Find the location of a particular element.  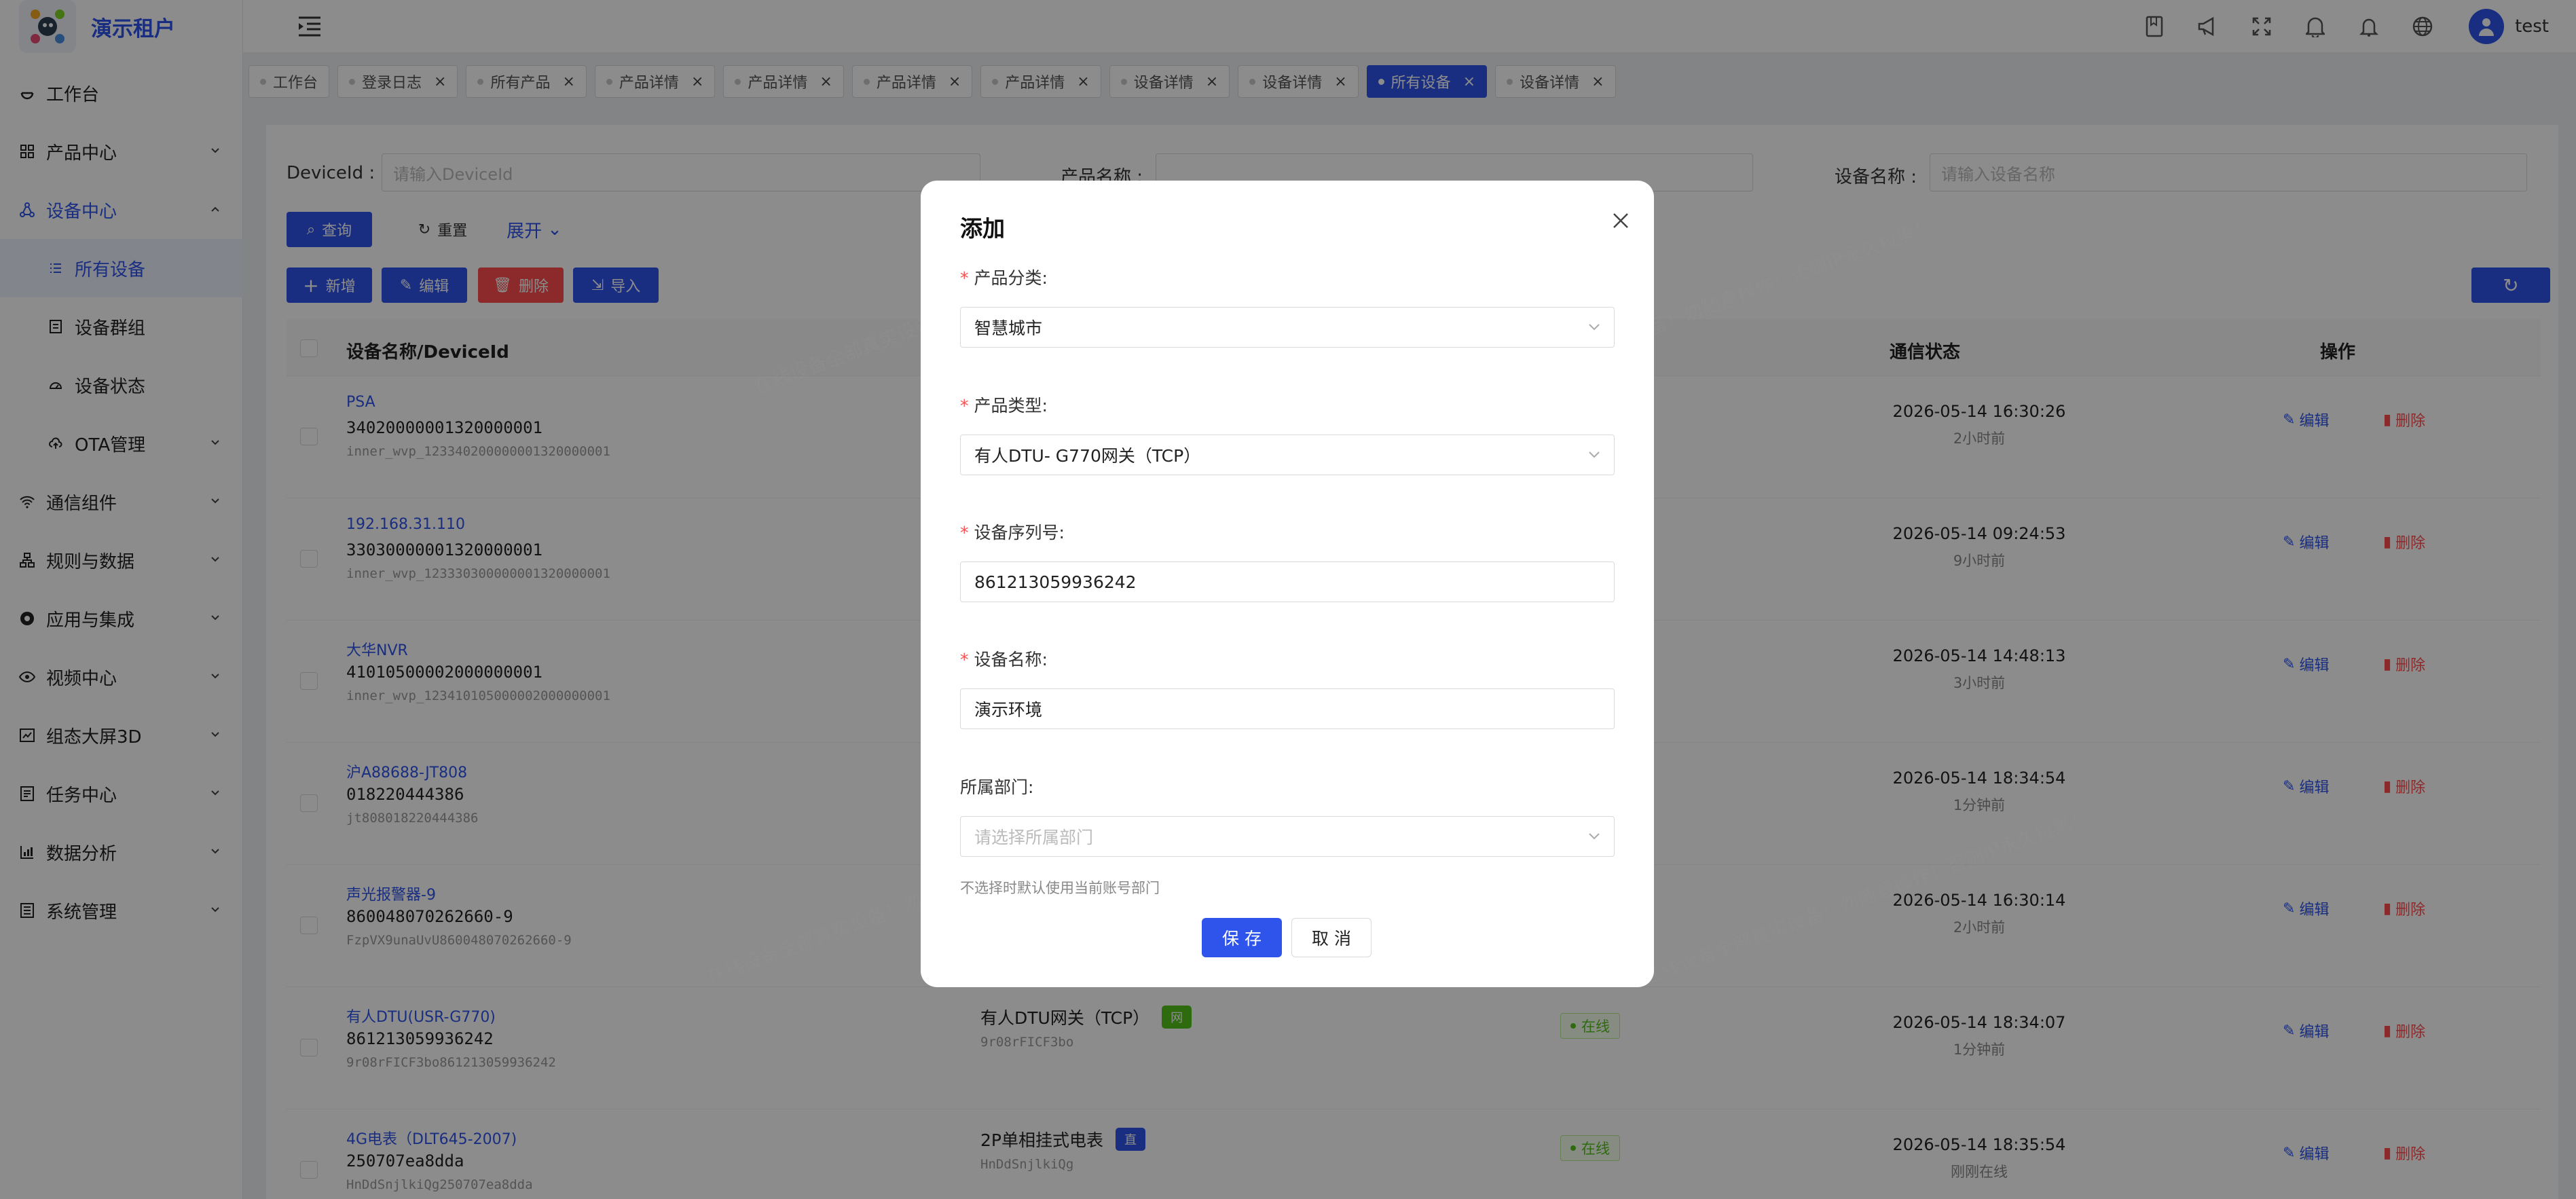

category-label: * 产品分类: is located at coordinates (1004, 277).